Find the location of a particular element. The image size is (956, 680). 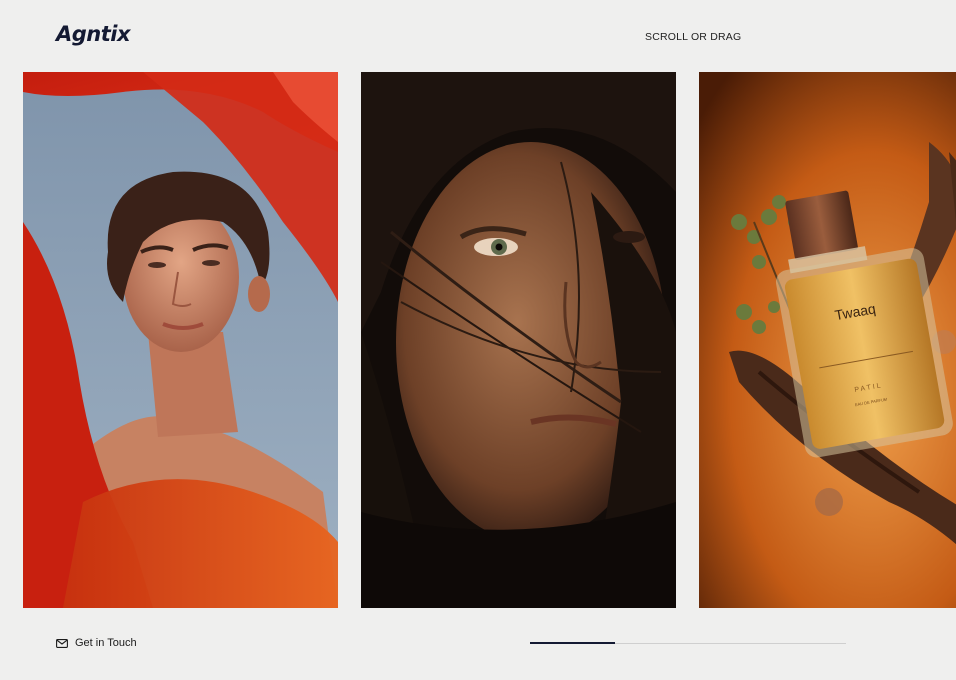

mail-icon is located at coordinates (62, 643).